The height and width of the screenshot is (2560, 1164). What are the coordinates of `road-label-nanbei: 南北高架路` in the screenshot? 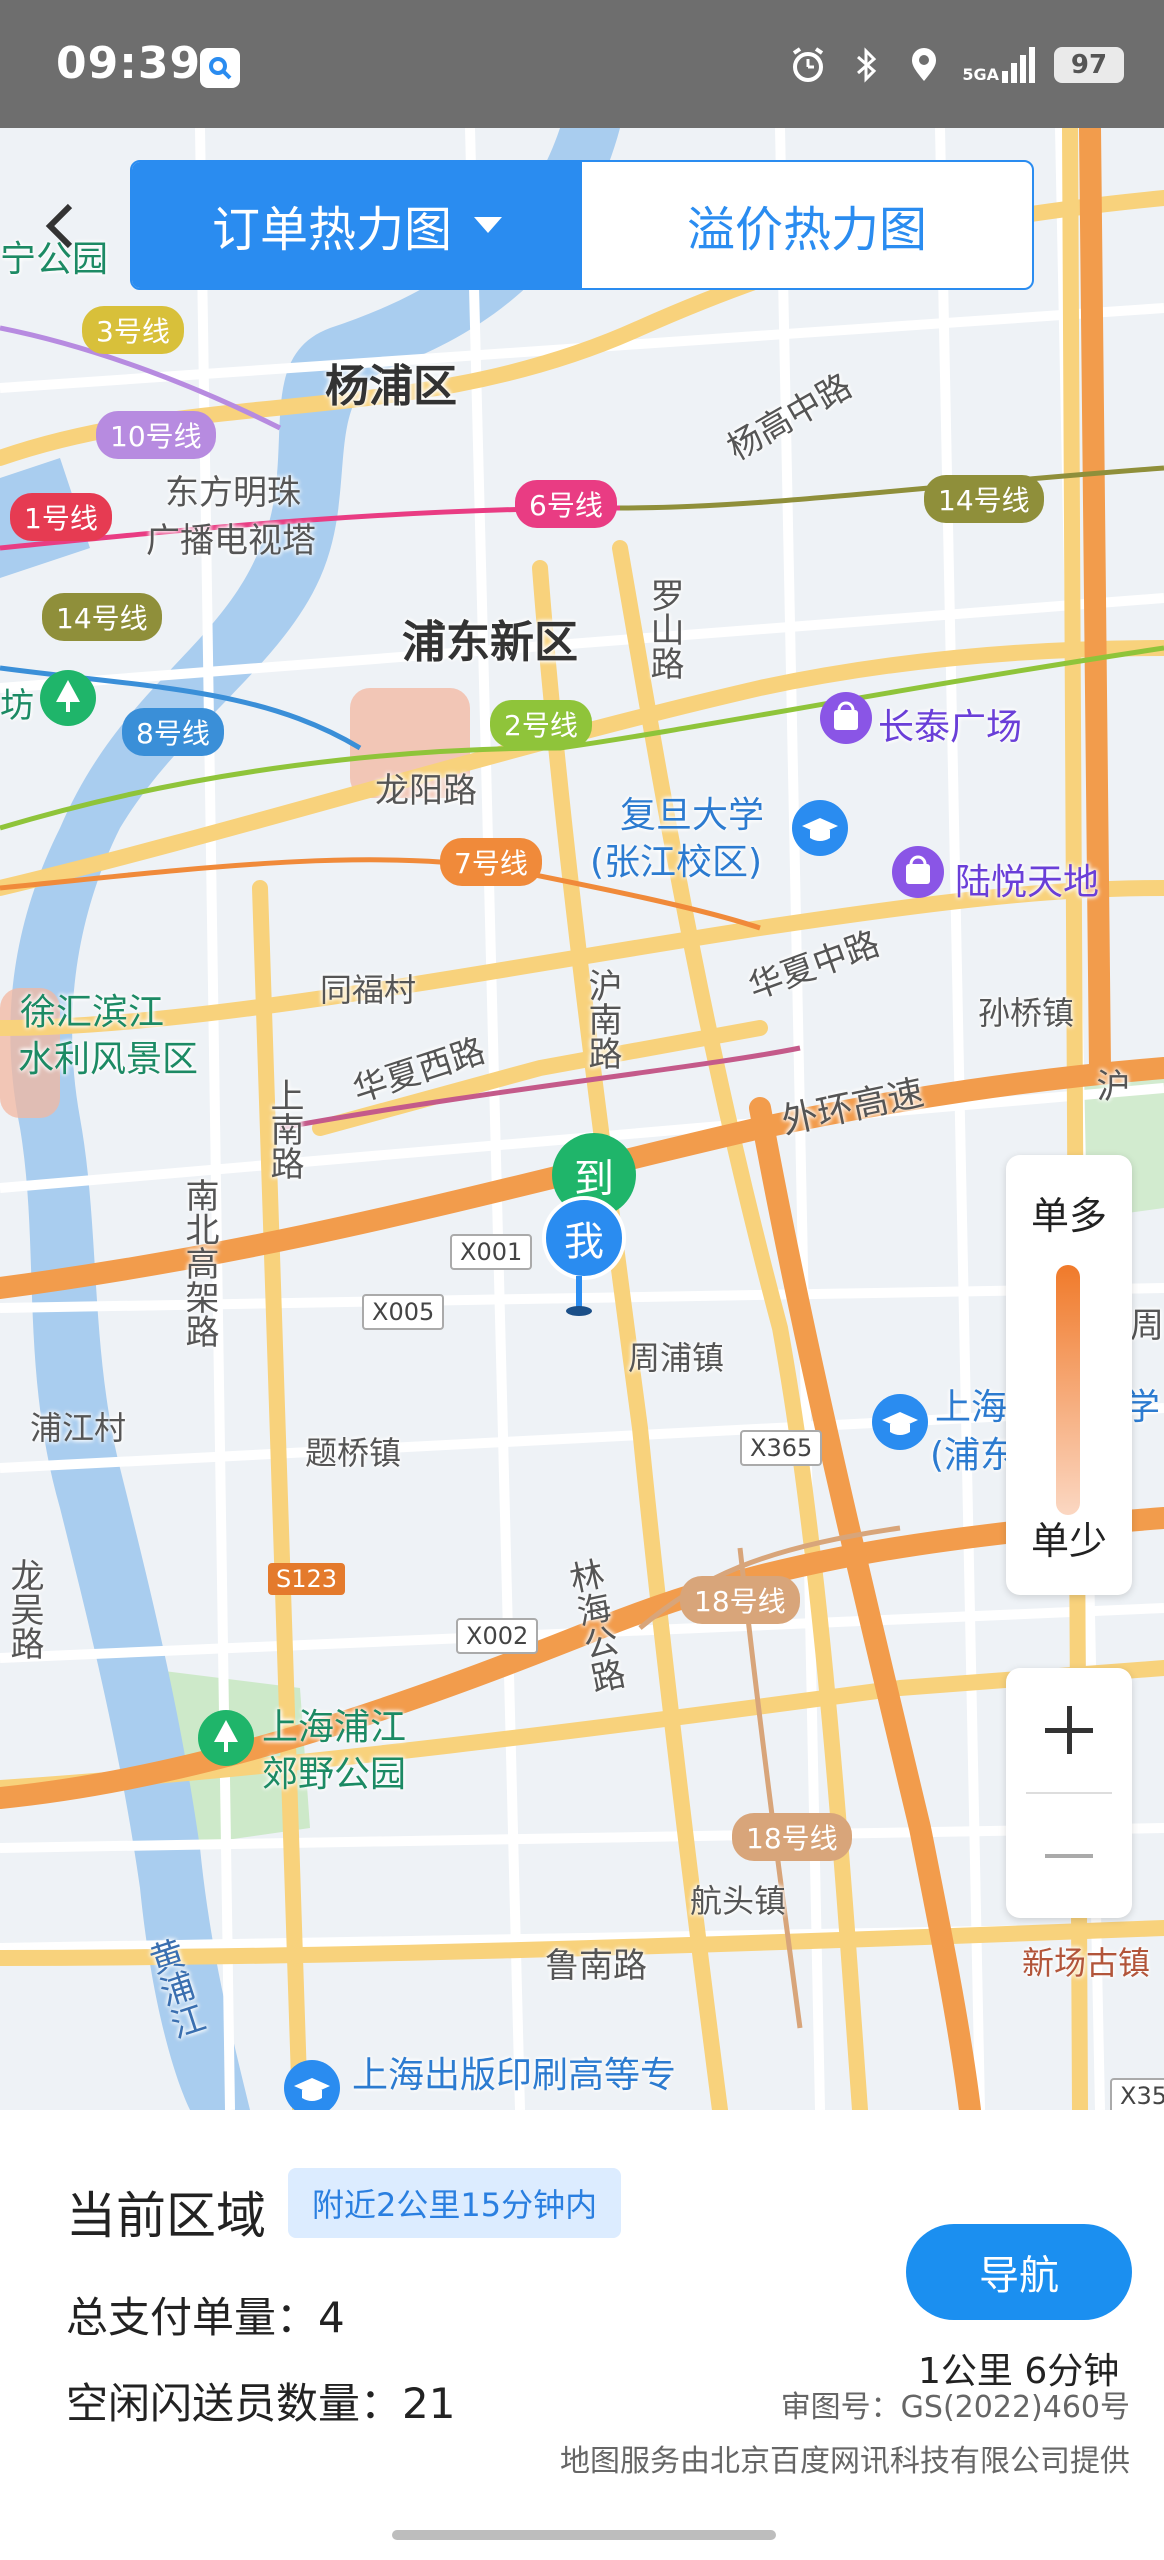 It's located at (199, 1263).